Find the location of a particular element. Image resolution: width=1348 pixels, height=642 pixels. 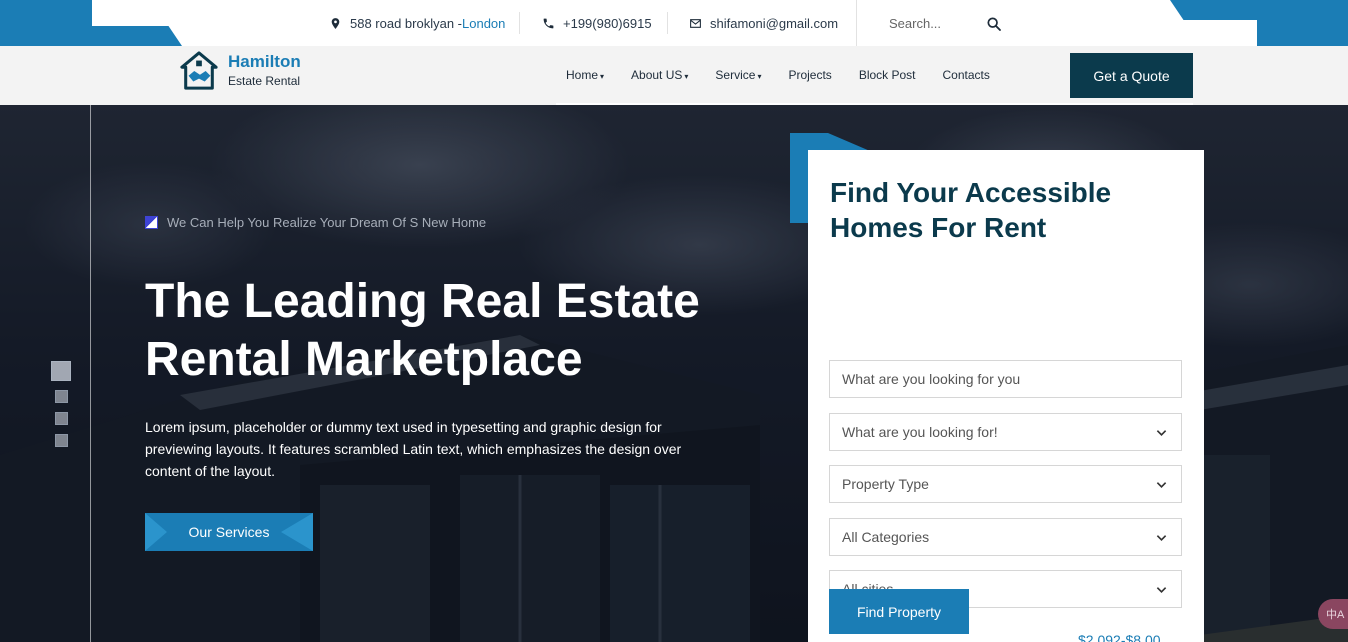

address-city: London is located at coordinates (484, 23).